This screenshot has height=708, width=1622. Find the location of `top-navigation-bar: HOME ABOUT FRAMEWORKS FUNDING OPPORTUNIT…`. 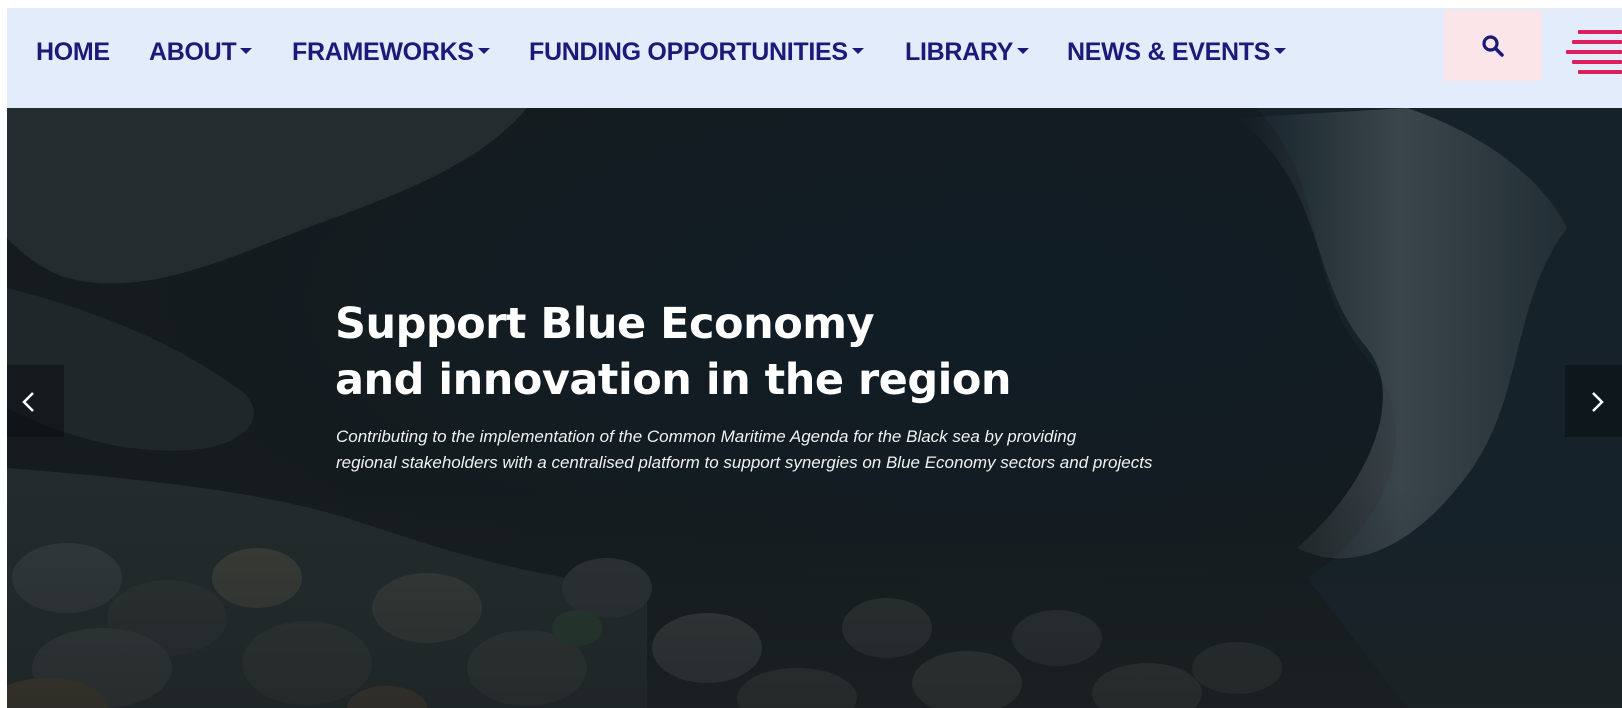

top-navigation-bar: HOME ABOUT FRAMEWORKS FUNDING OPPORTUNIT… is located at coordinates (814, 58).